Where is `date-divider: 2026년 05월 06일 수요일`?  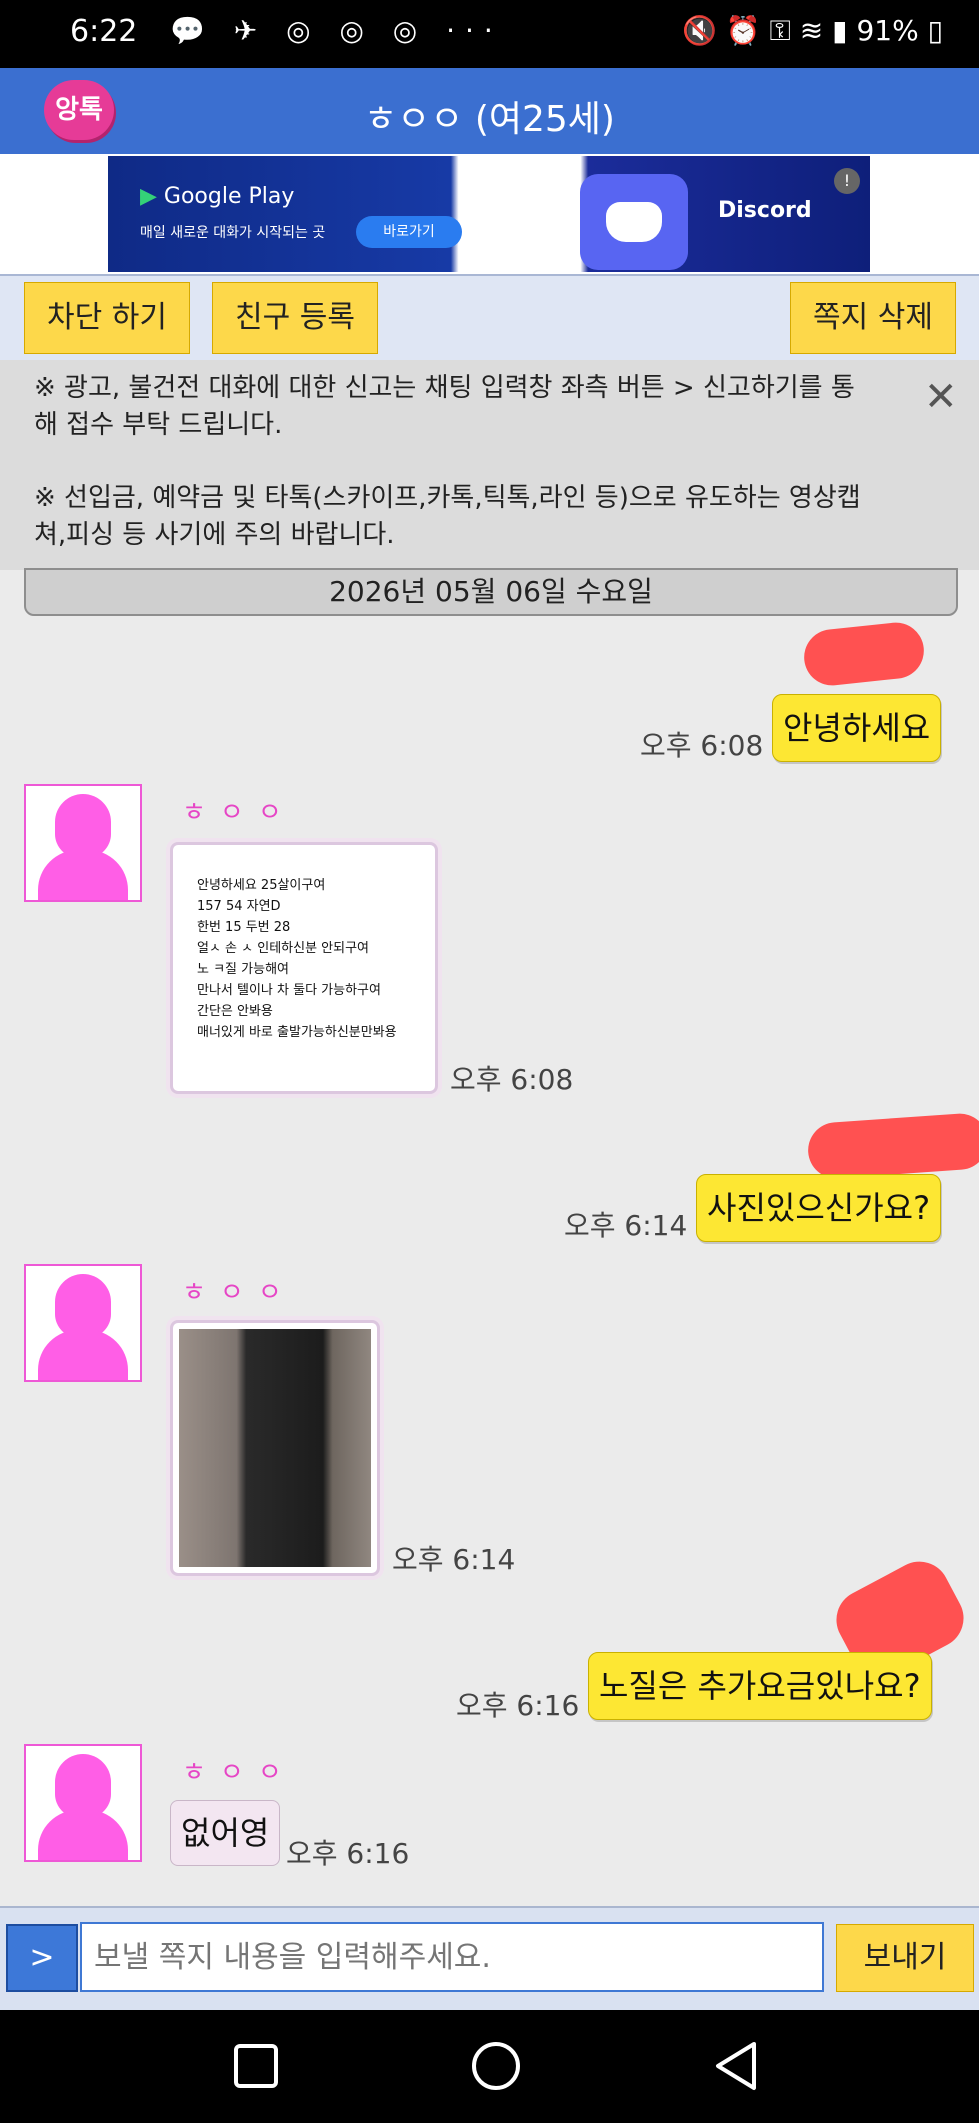
date-divider: 2026년 05월 06일 수요일 is located at coordinates (491, 592).